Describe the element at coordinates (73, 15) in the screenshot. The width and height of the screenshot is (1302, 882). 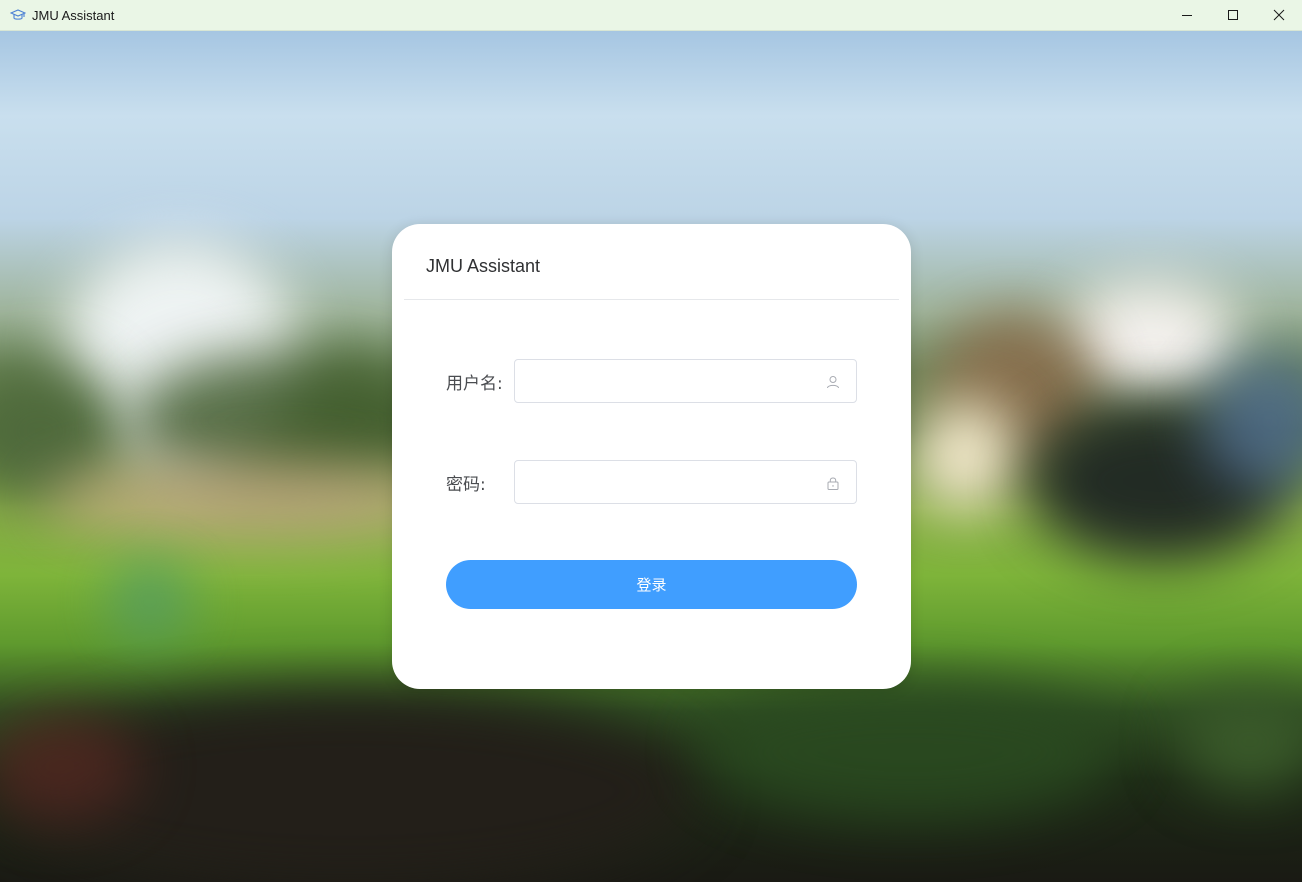
I see `window-title: JMU Assistant` at that location.